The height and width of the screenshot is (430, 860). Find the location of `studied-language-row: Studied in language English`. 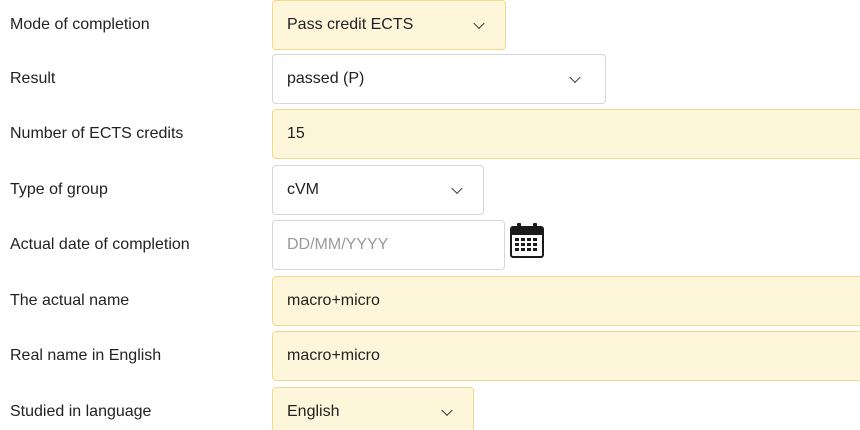

studied-language-row: Studied in language English is located at coordinates (430, 408).